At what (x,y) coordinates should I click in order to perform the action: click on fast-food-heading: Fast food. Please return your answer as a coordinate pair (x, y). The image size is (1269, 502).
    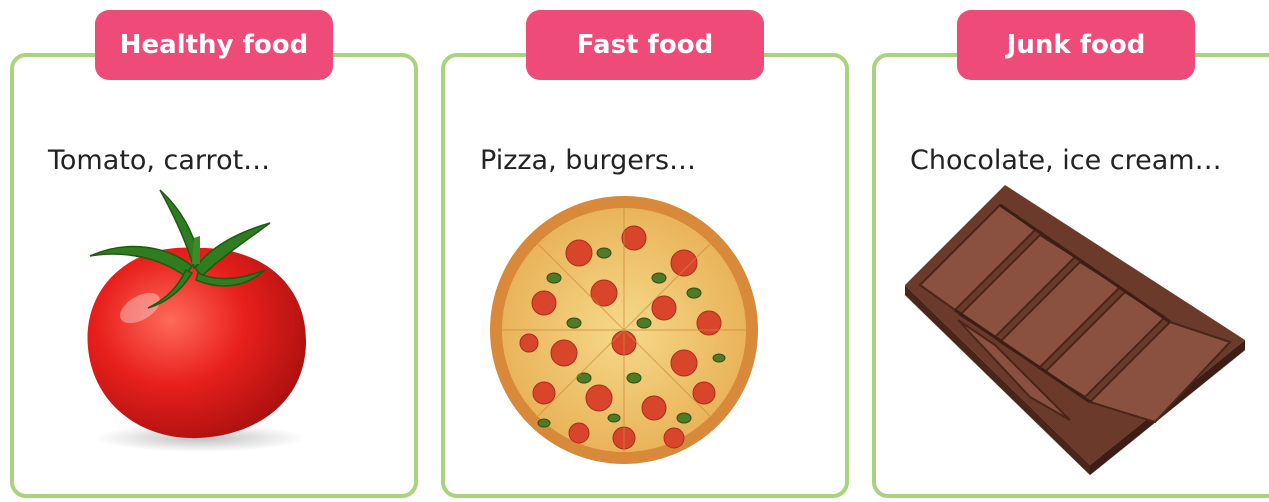
    Looking at the image, I should click on (645, 45).